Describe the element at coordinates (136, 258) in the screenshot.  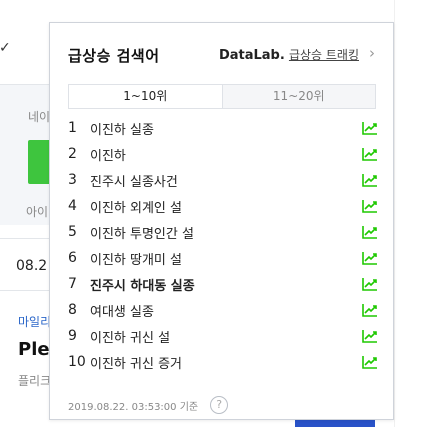
I see `keyword-text: 이진하 땅개미 설` at that location.